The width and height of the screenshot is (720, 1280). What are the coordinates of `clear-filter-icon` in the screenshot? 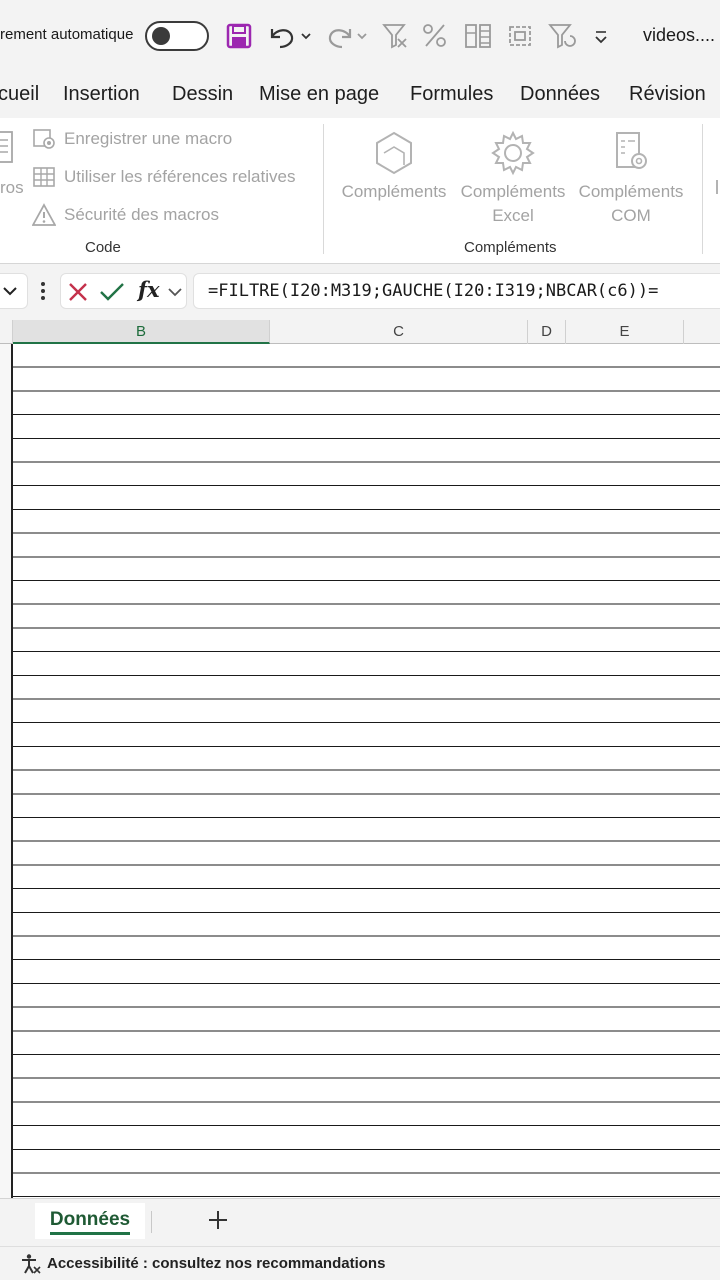 It's located at (396, 36).